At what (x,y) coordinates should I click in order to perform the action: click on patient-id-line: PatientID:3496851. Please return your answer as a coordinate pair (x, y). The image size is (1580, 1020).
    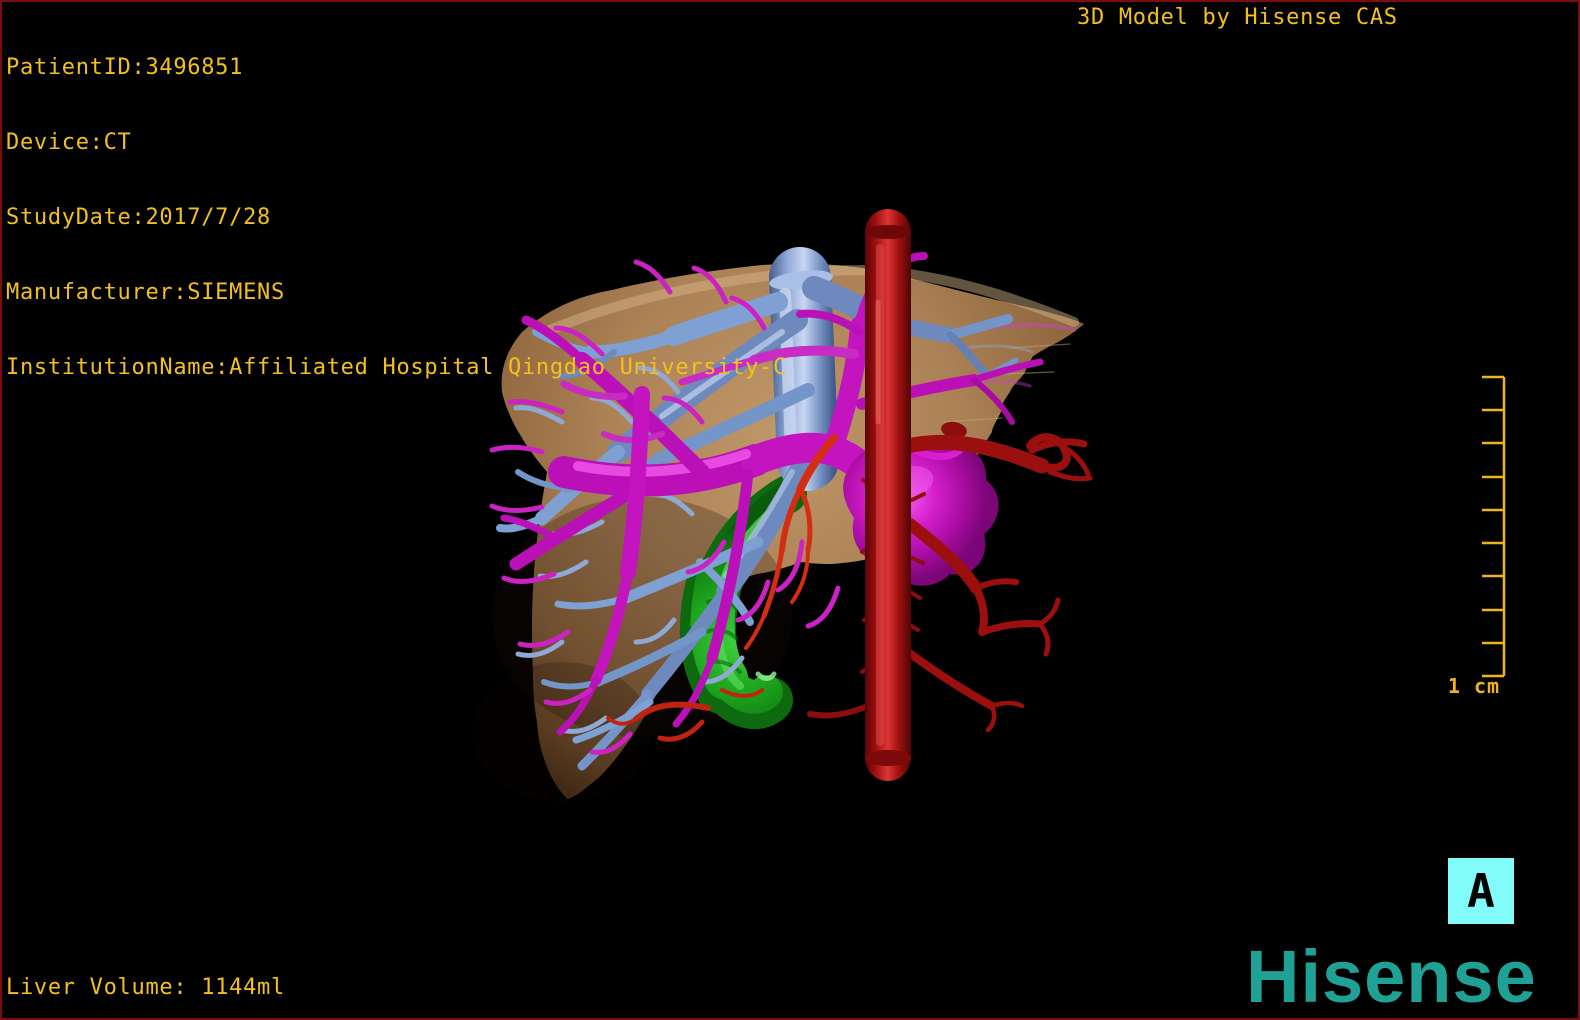
    Looking at the image, I should click on (125, 67).